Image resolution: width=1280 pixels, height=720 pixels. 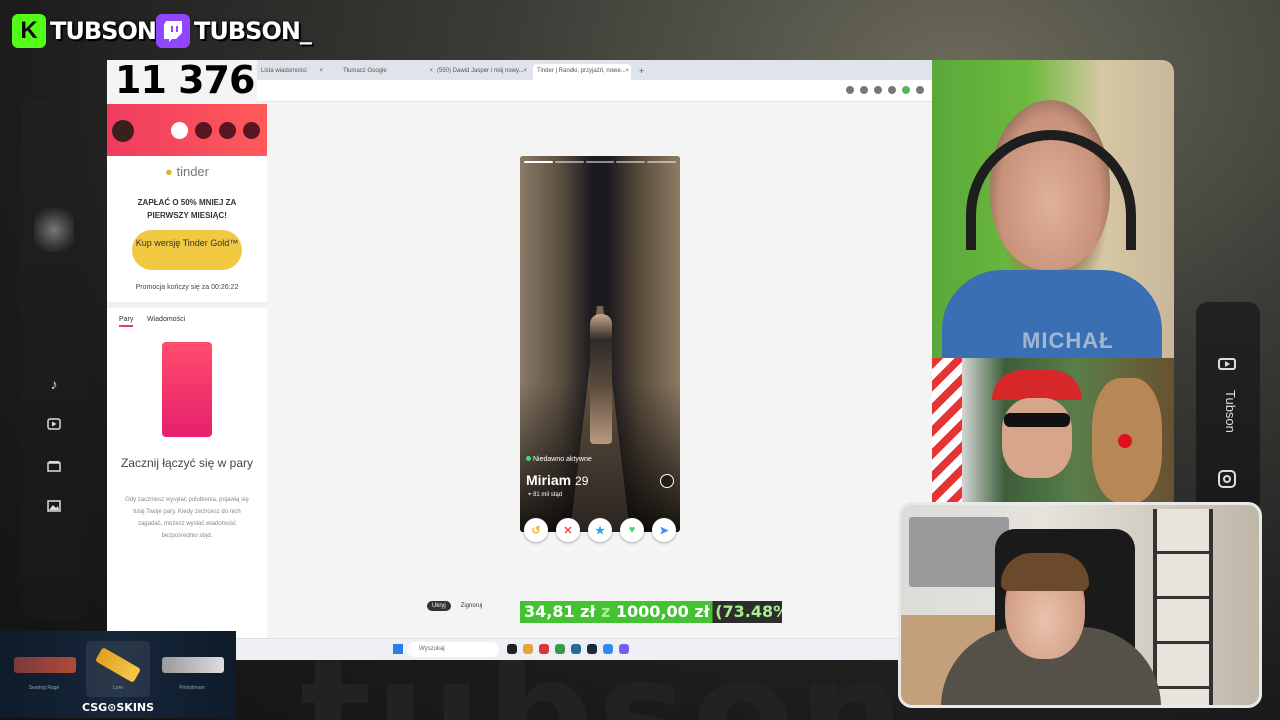 I want to click on taskview-icon, so click(x=512, y=649).